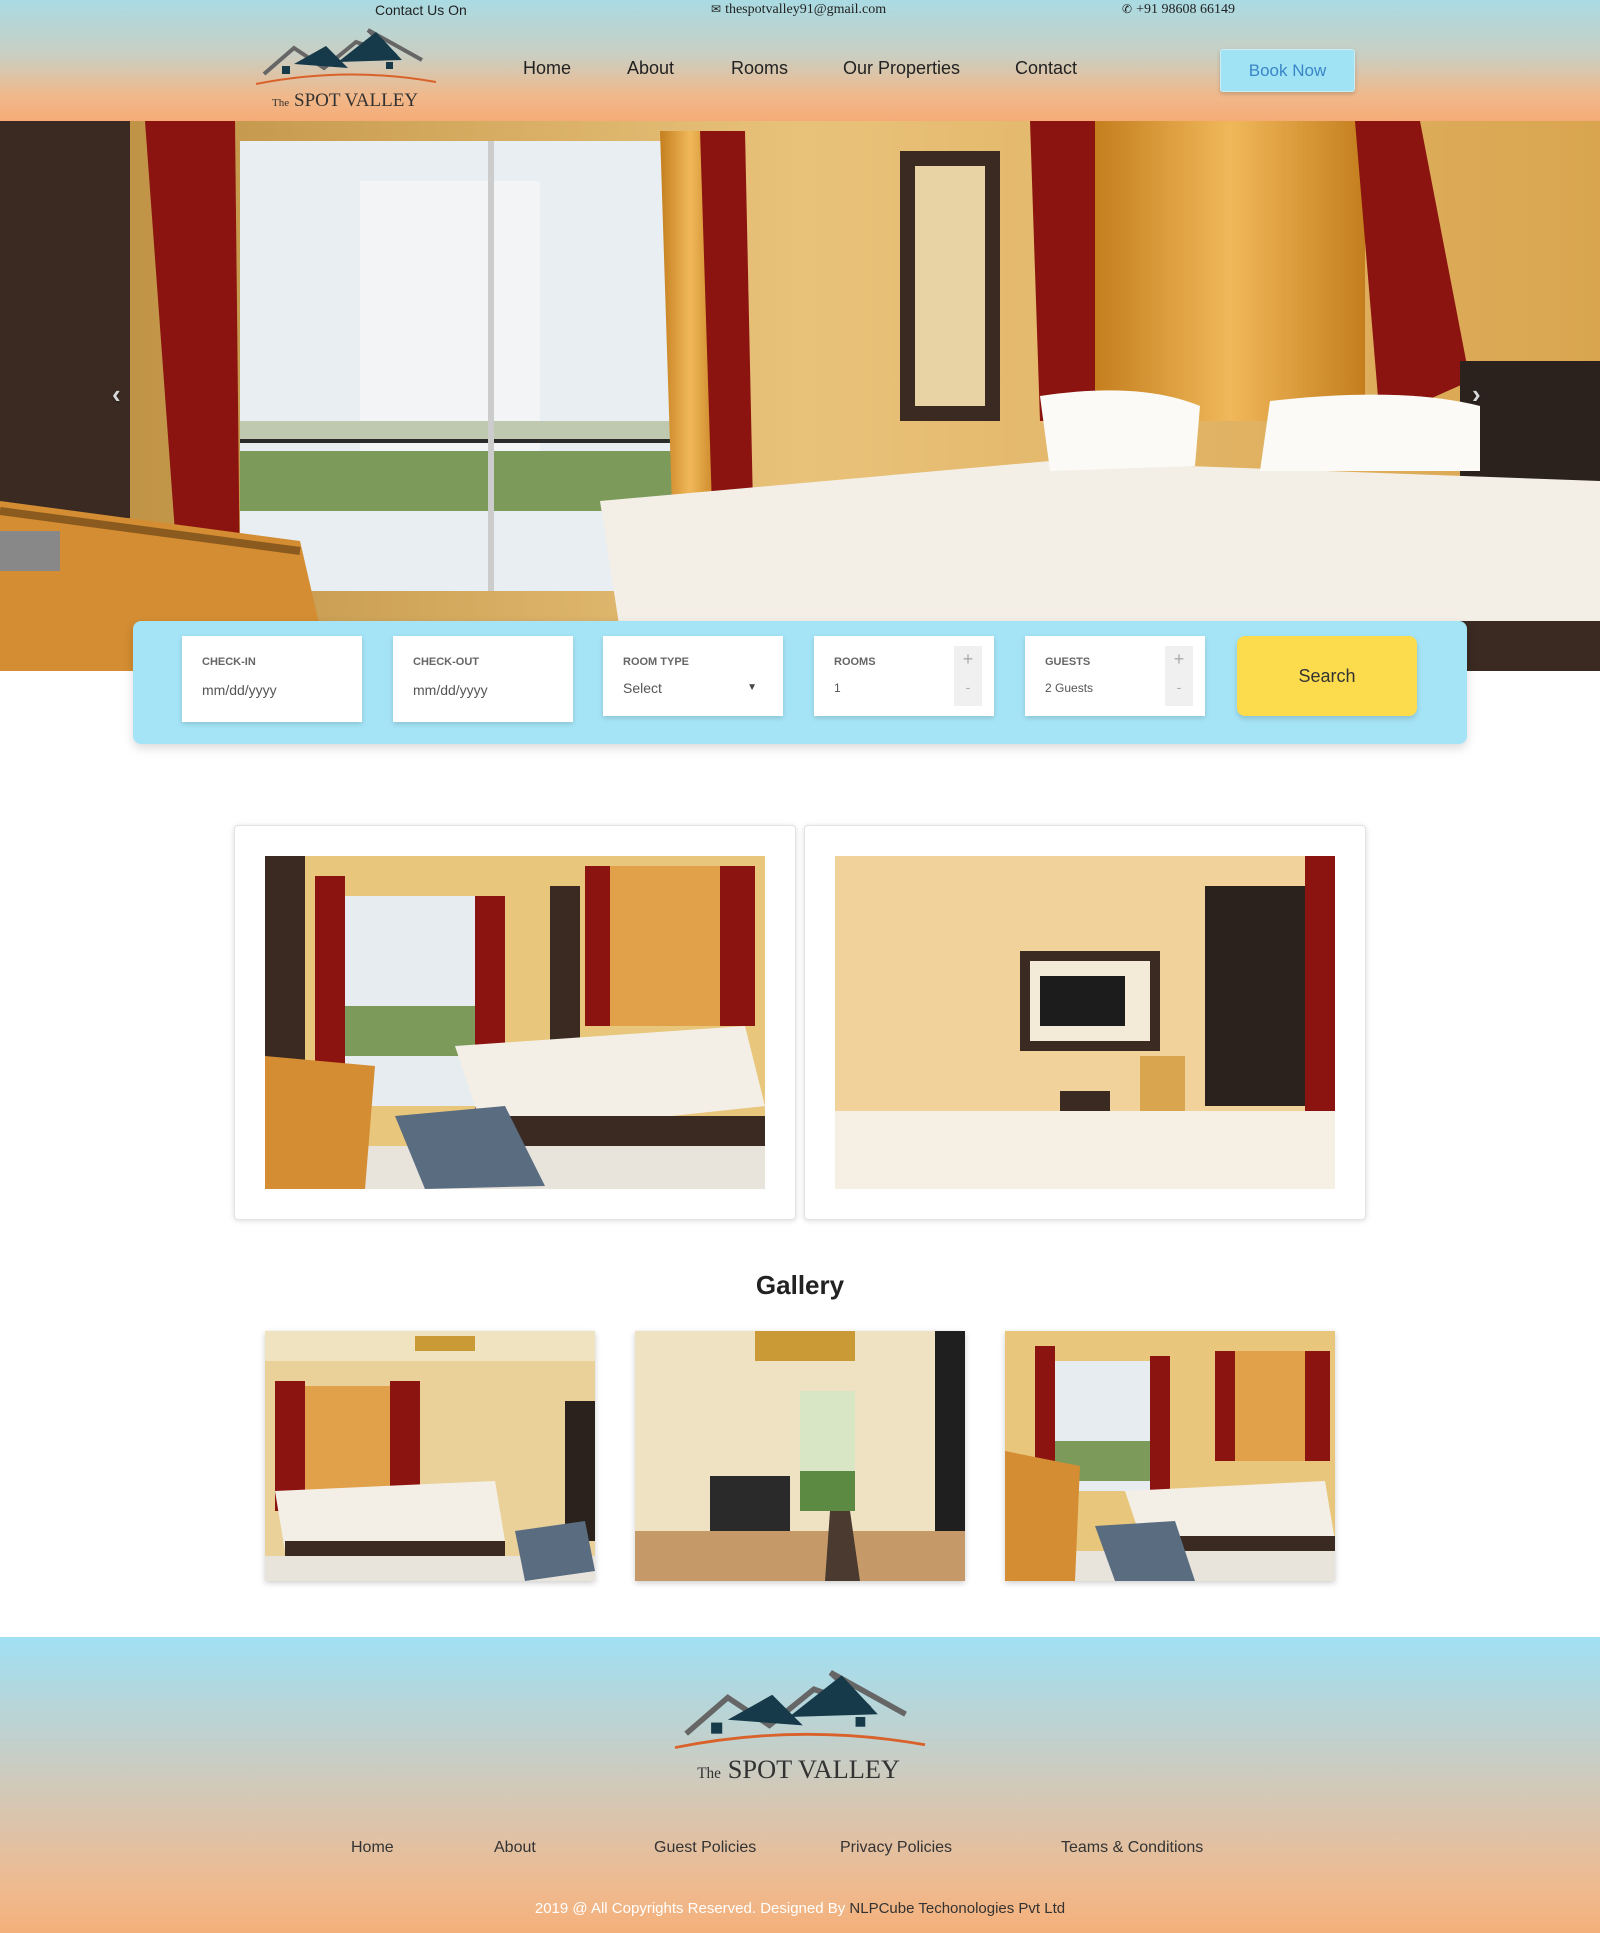 The image size is (1600, 1933). I want to click on logo-name-text: SPOT VALLEY, so click(356, 100).